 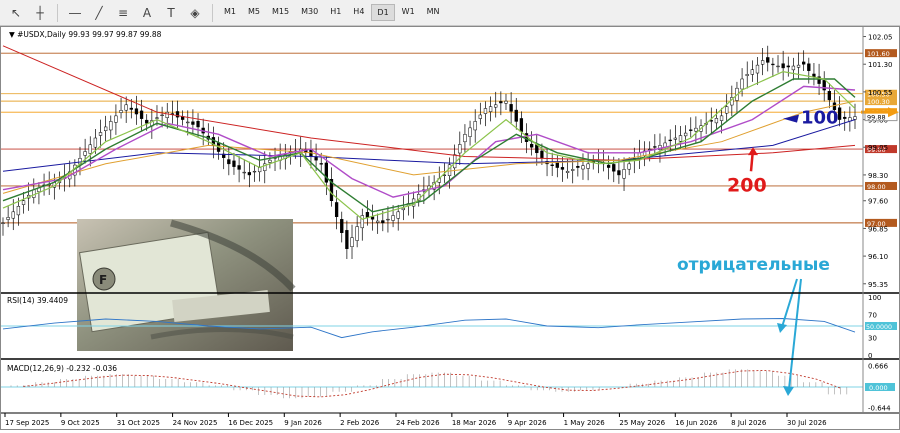 What do you see at coordinates (16, 13) in the screenshot?
I see `cursor-icon: ↖` at bounding box center [16, 13].